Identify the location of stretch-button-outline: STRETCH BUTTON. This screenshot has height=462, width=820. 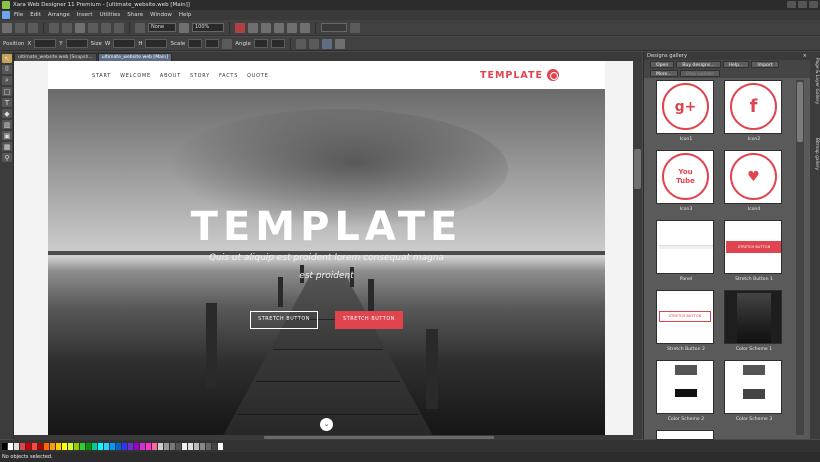
(284, 320).